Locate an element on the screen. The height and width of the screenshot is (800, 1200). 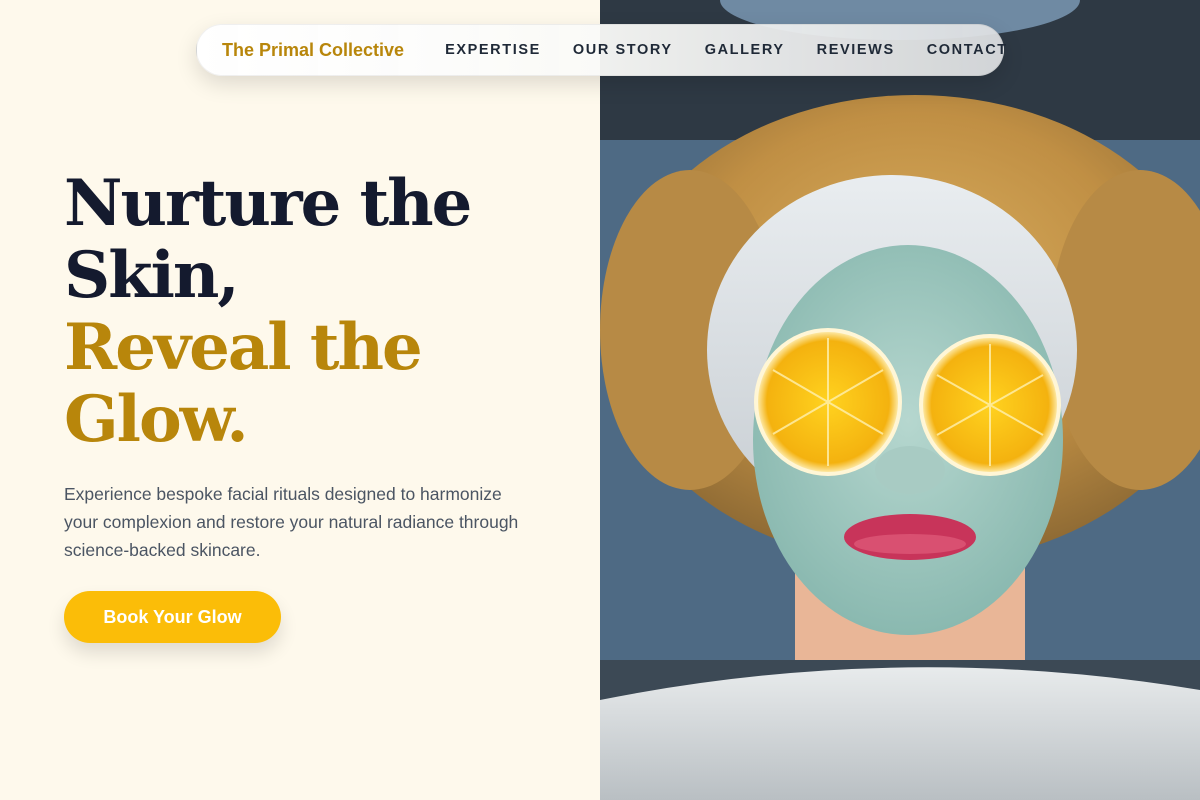
nav-link-contact: CONTACT is located at coordinates (967, 50).